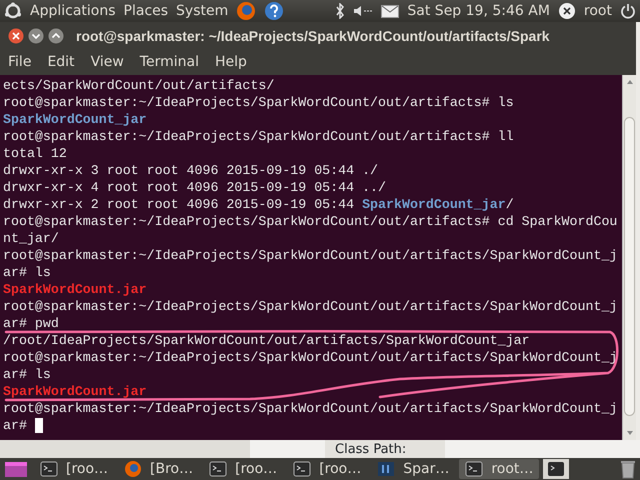  What do you see at coordinates (567, 11) in the screenshot?
I see `user-icon` at bounding box center [567, 11].